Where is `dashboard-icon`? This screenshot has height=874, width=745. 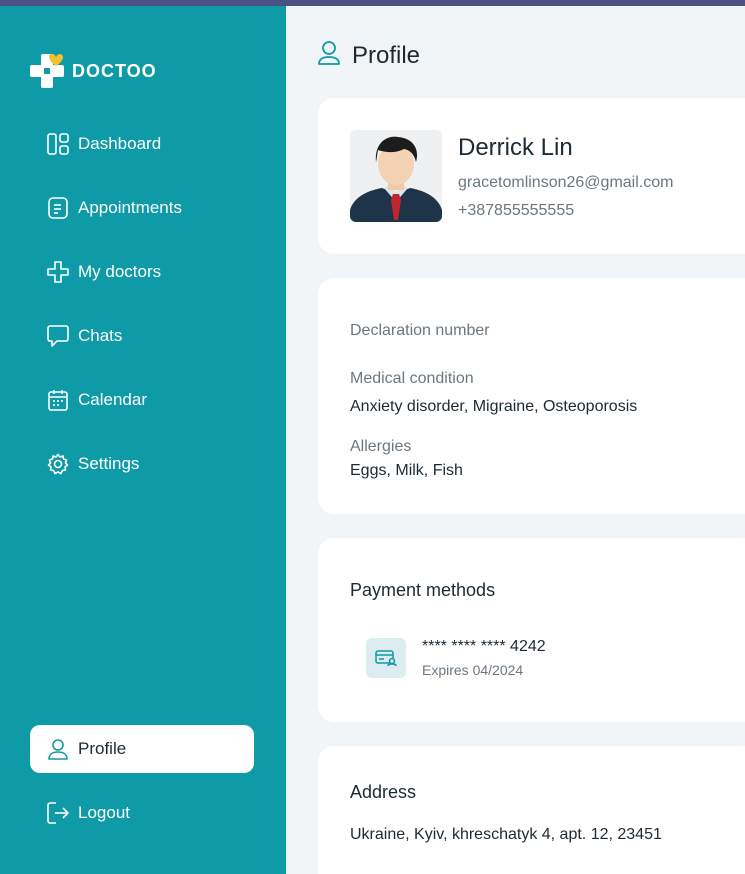 dashboard-icon is located at coordinates (58, 144).